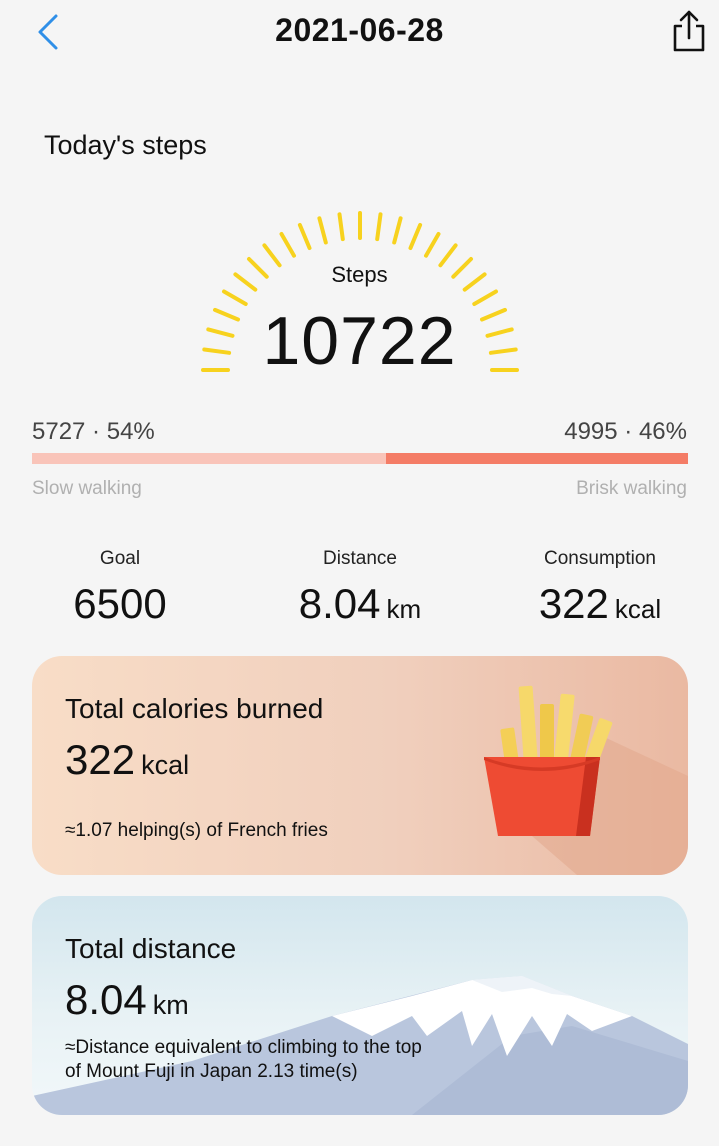  Describe the element at coordinates (359, 30) in the screenshot. I see `page-title: 2021-06-28` at that location.